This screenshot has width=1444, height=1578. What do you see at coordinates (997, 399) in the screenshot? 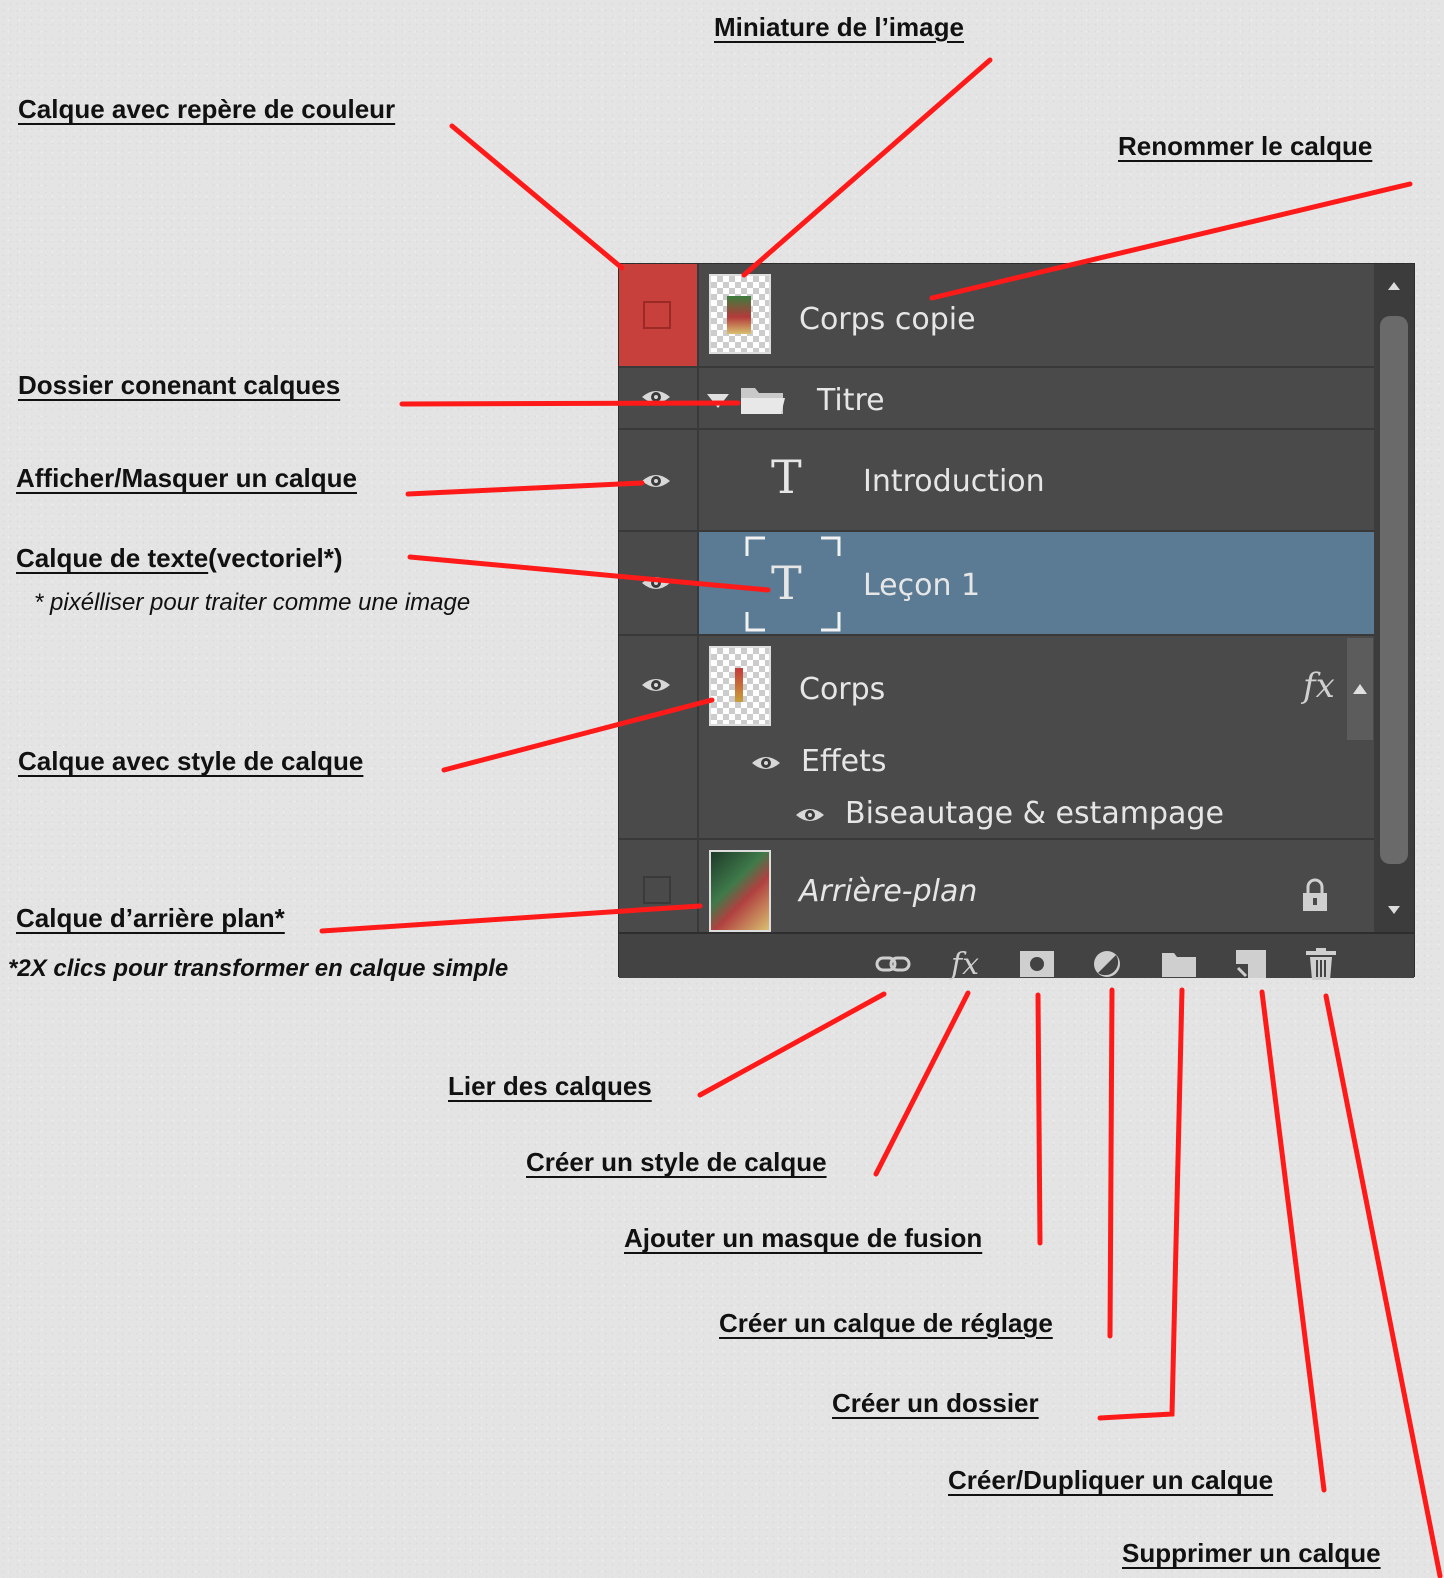
I see `layer-row-titre: Titre` at bounding box center [997, 399].